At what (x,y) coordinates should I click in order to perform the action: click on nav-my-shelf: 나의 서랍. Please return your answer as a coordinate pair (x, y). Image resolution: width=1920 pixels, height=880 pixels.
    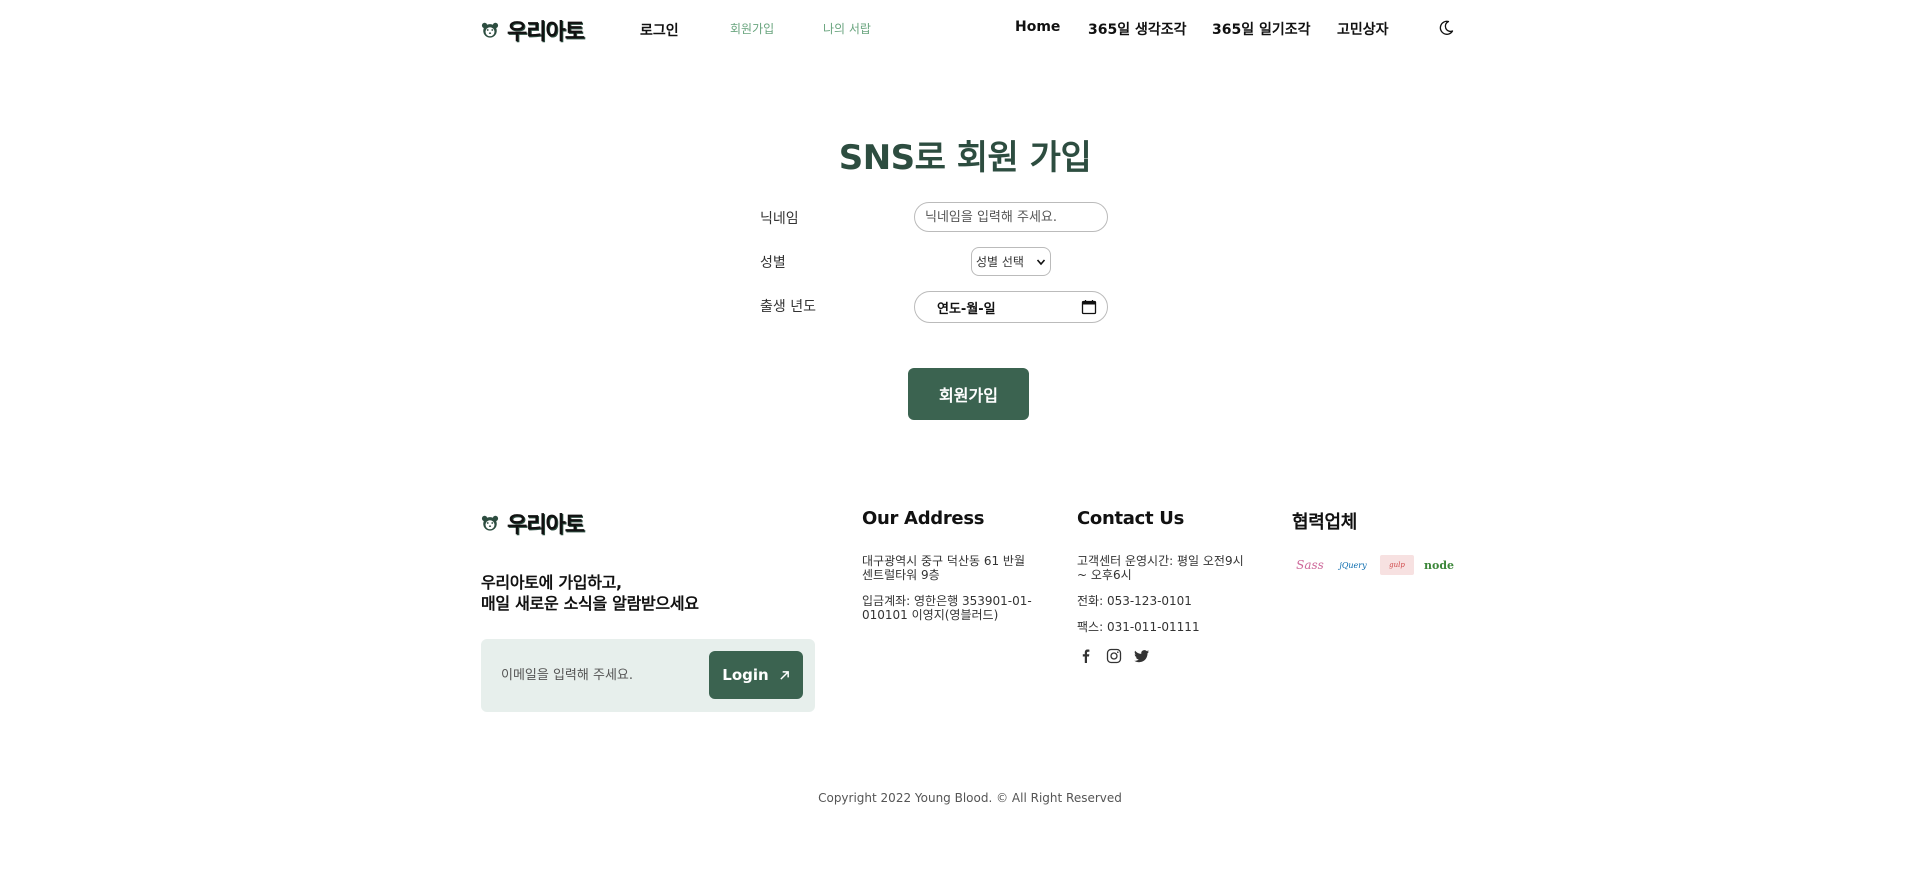
    Looking at the image, I should click on (847, 28).